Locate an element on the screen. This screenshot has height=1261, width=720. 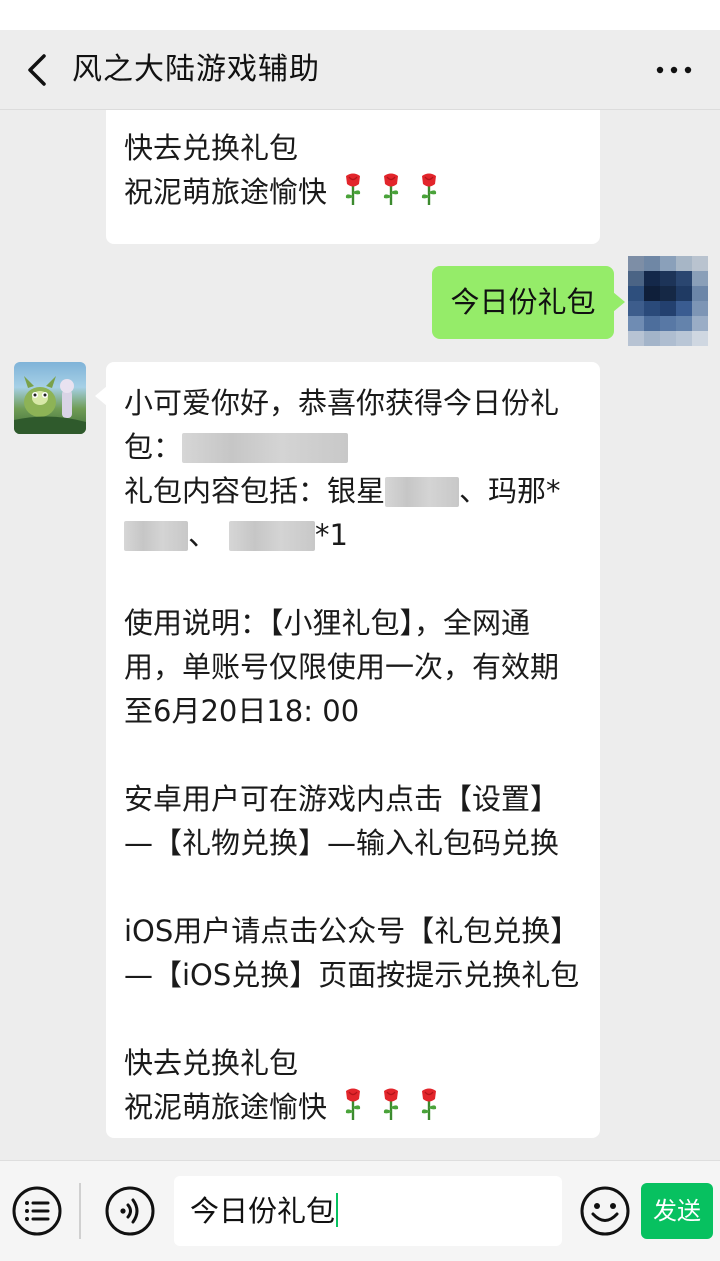
input-value: 今日份礼包 is located at coordinates (263, 1211).